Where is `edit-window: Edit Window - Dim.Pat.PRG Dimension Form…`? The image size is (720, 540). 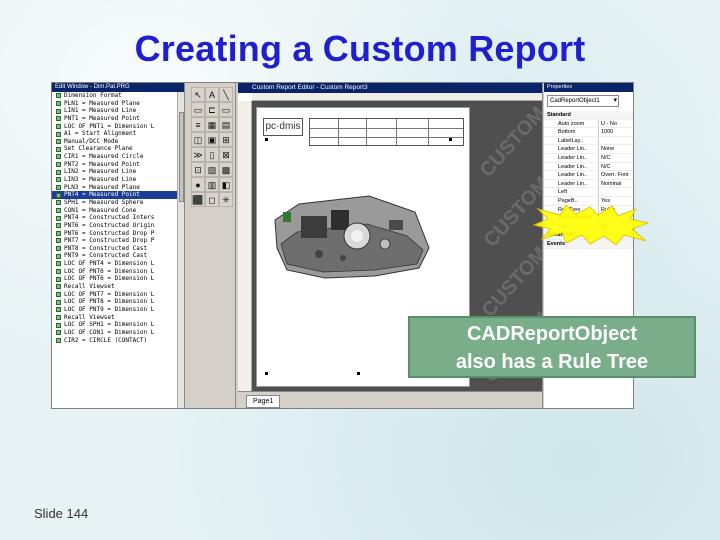 edit-window: Edit Window - Dim.Pat.PRG Dimension Form… is located at coordinates (118, 245).